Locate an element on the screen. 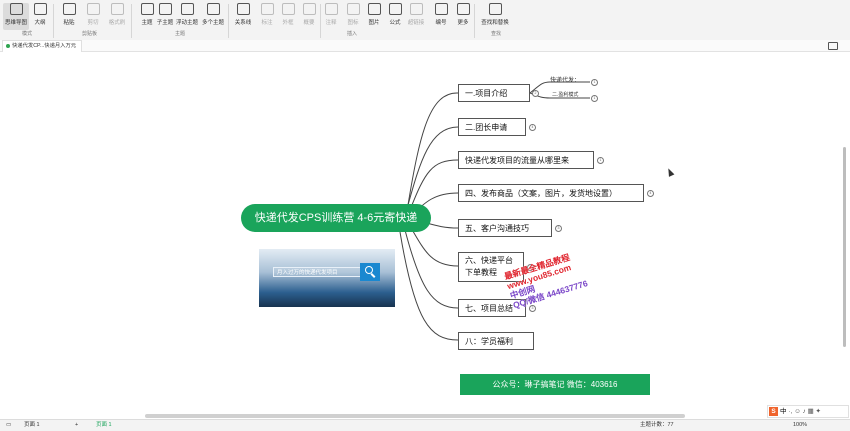 This screenshot has height=431, width=850. grid-icon is located at coordinates (463, 9).